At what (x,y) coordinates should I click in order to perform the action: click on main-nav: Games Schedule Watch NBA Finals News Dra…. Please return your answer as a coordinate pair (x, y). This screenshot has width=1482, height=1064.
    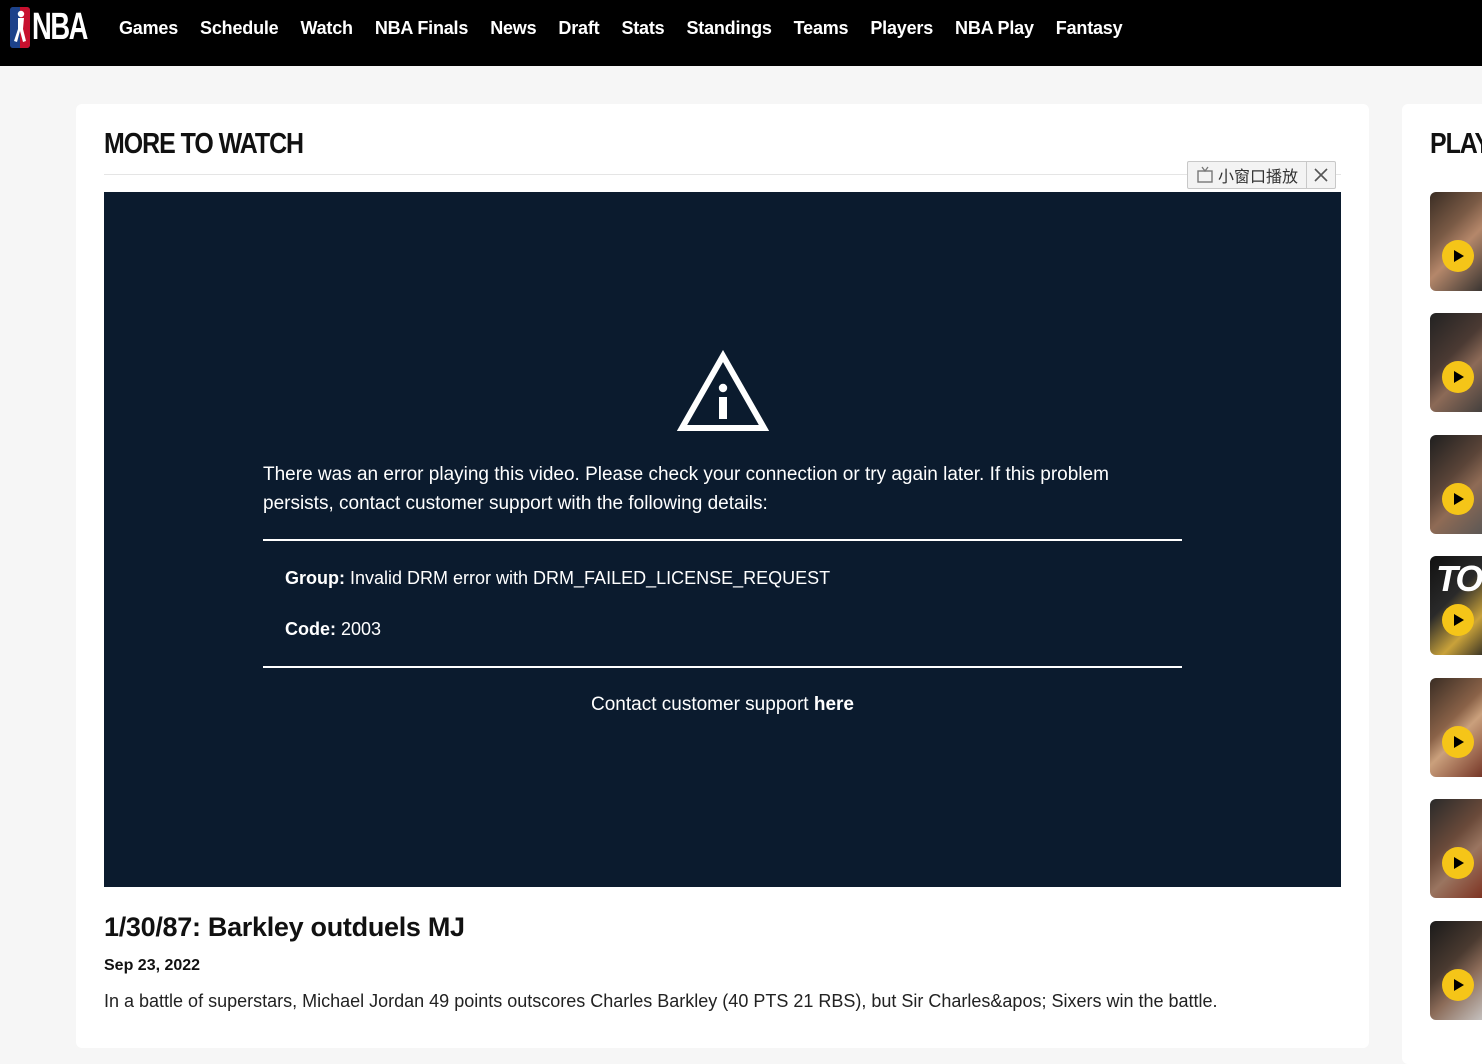
    Looking at the image, I should click on (631, 28).